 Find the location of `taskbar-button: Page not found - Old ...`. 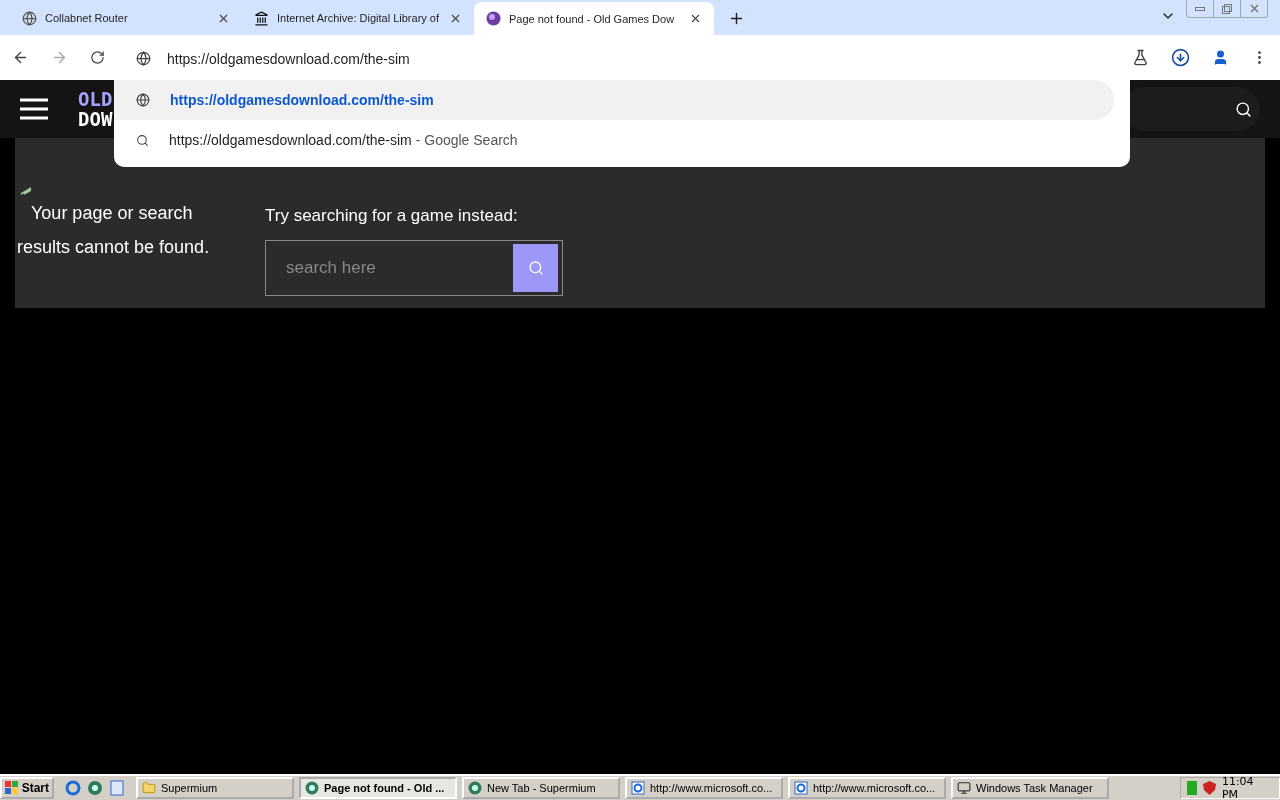

taskbar-button: Page not found - Old ... is located at coordinates (378, 788).